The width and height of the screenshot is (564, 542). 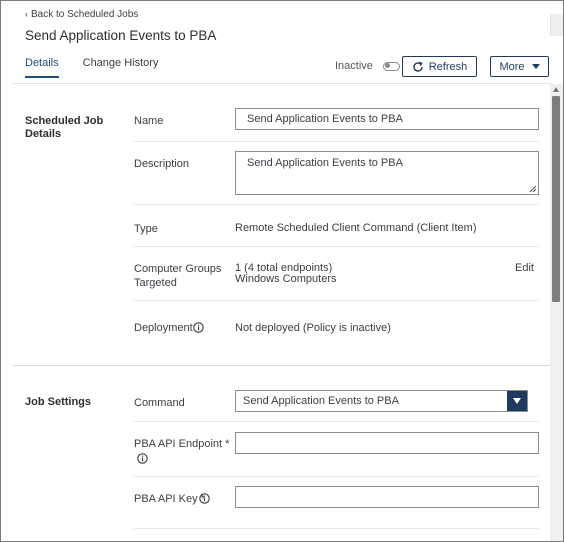 I want to click on top-scrollbar, so click(x=556, y=25).